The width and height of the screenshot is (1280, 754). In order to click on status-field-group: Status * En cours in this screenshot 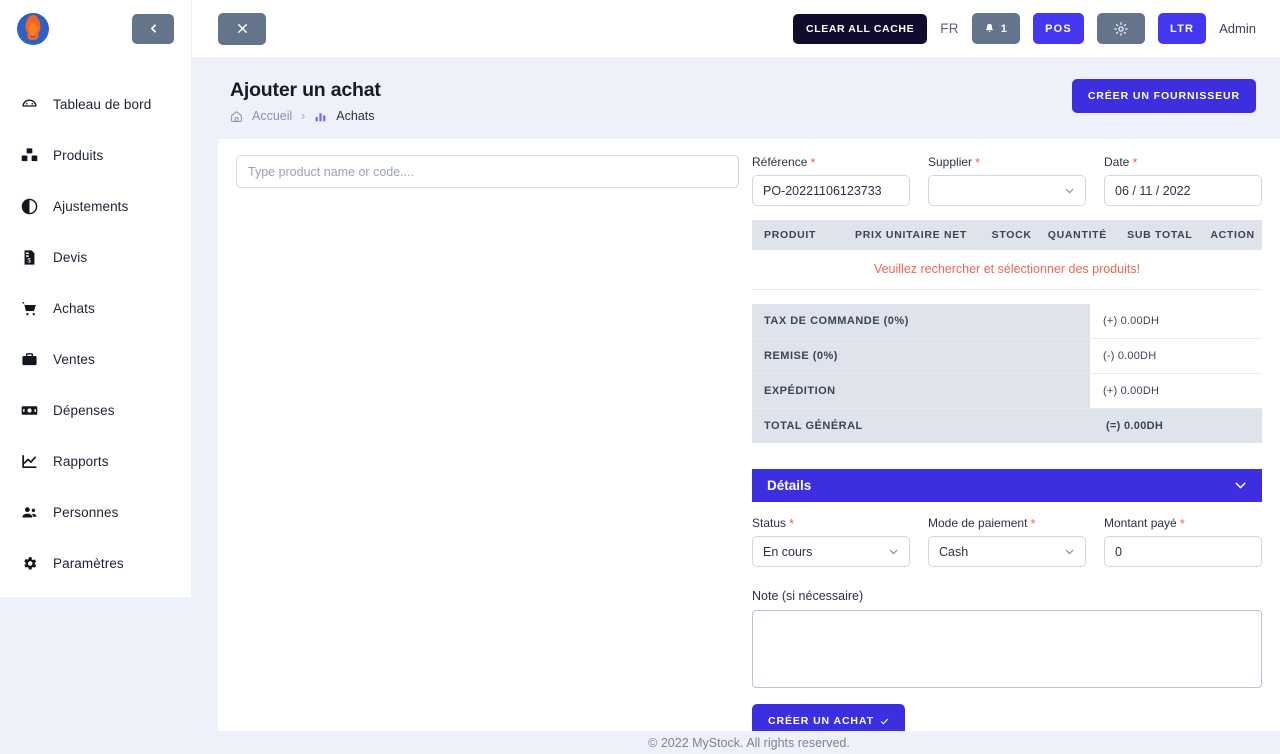, I will do `click(831, 541)`.